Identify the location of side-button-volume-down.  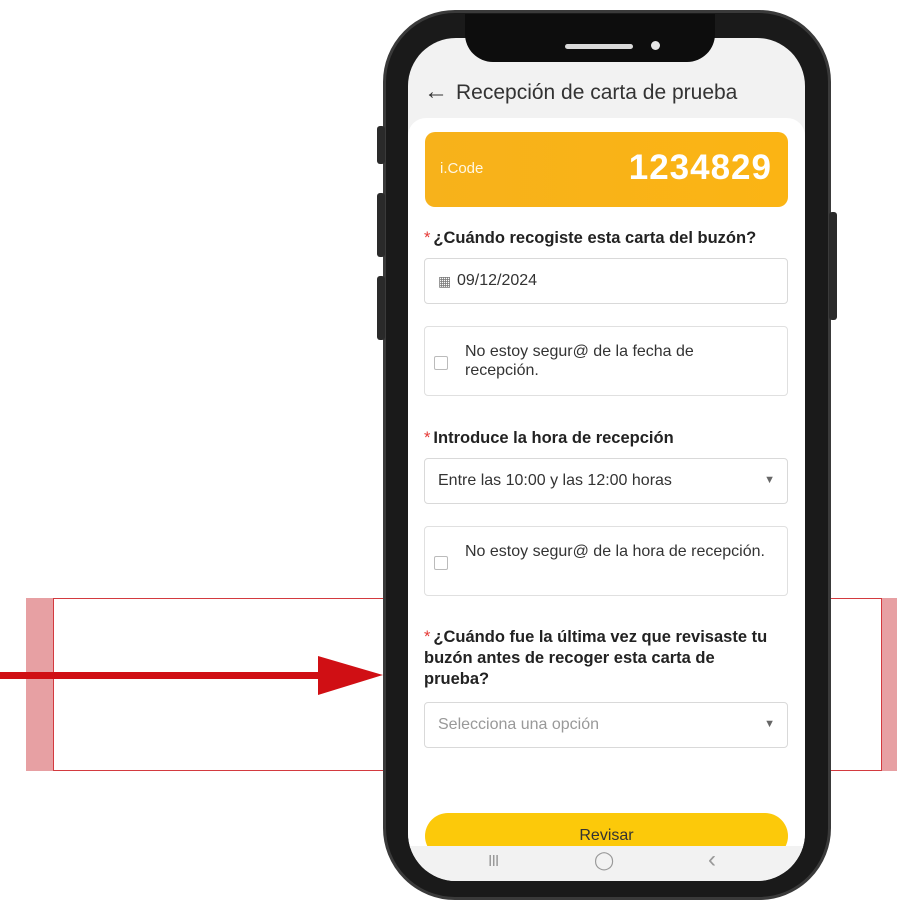
(381, 308).